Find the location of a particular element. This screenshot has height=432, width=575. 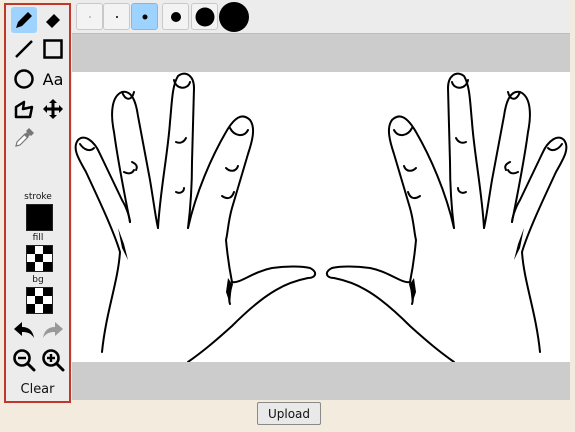

rectangle-icon is located at coordinates (53, 49).